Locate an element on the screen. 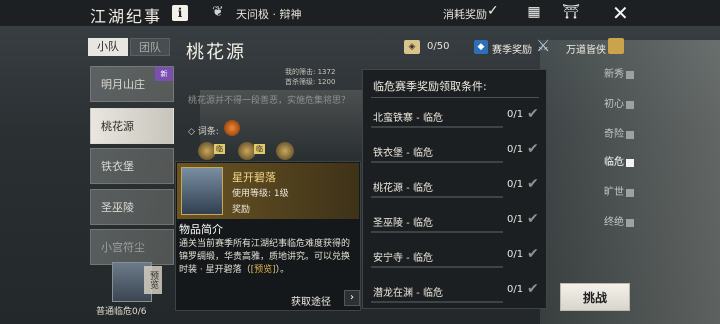  map-item-taohuayuan: 桃花源 is located at coordinates (132, 126).